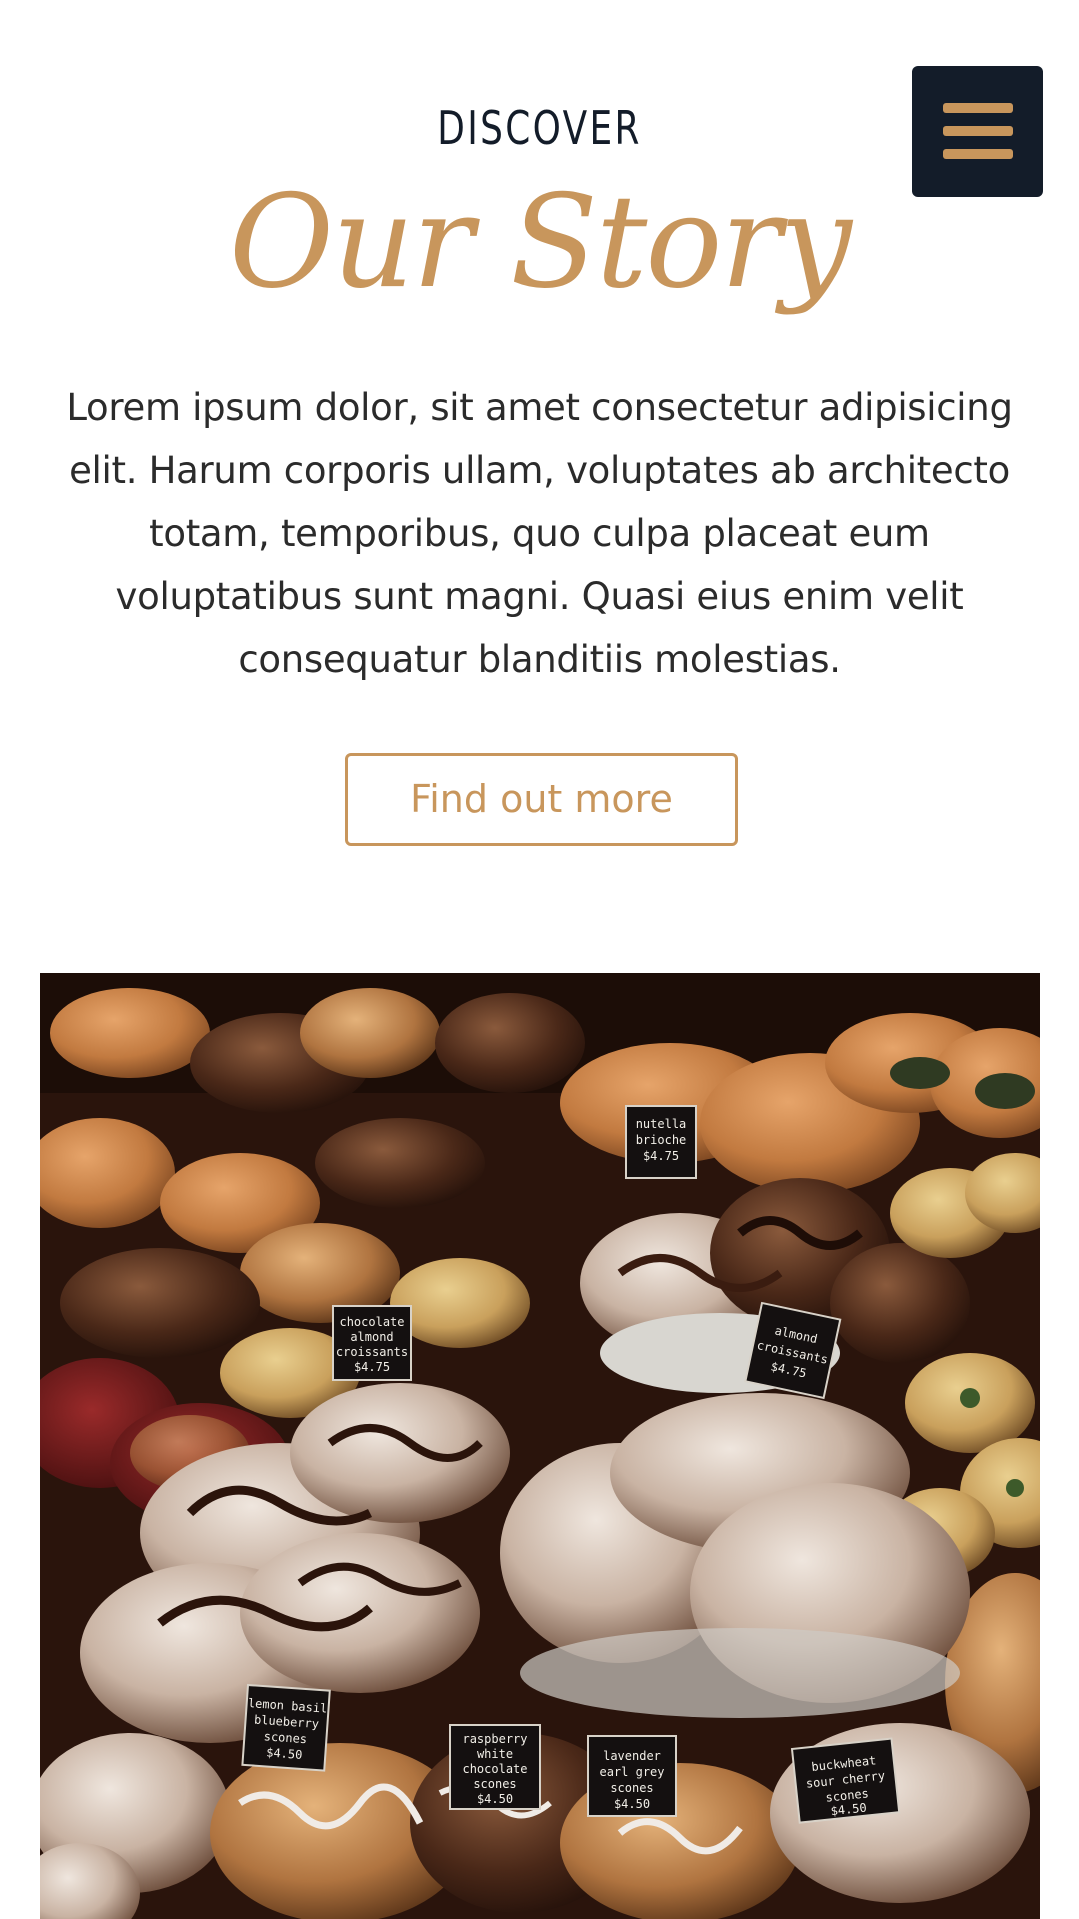  Describe the element at coordinates (632, 1756) in the screenshot. I see `tag-lavender-line1: lavender` at that location.